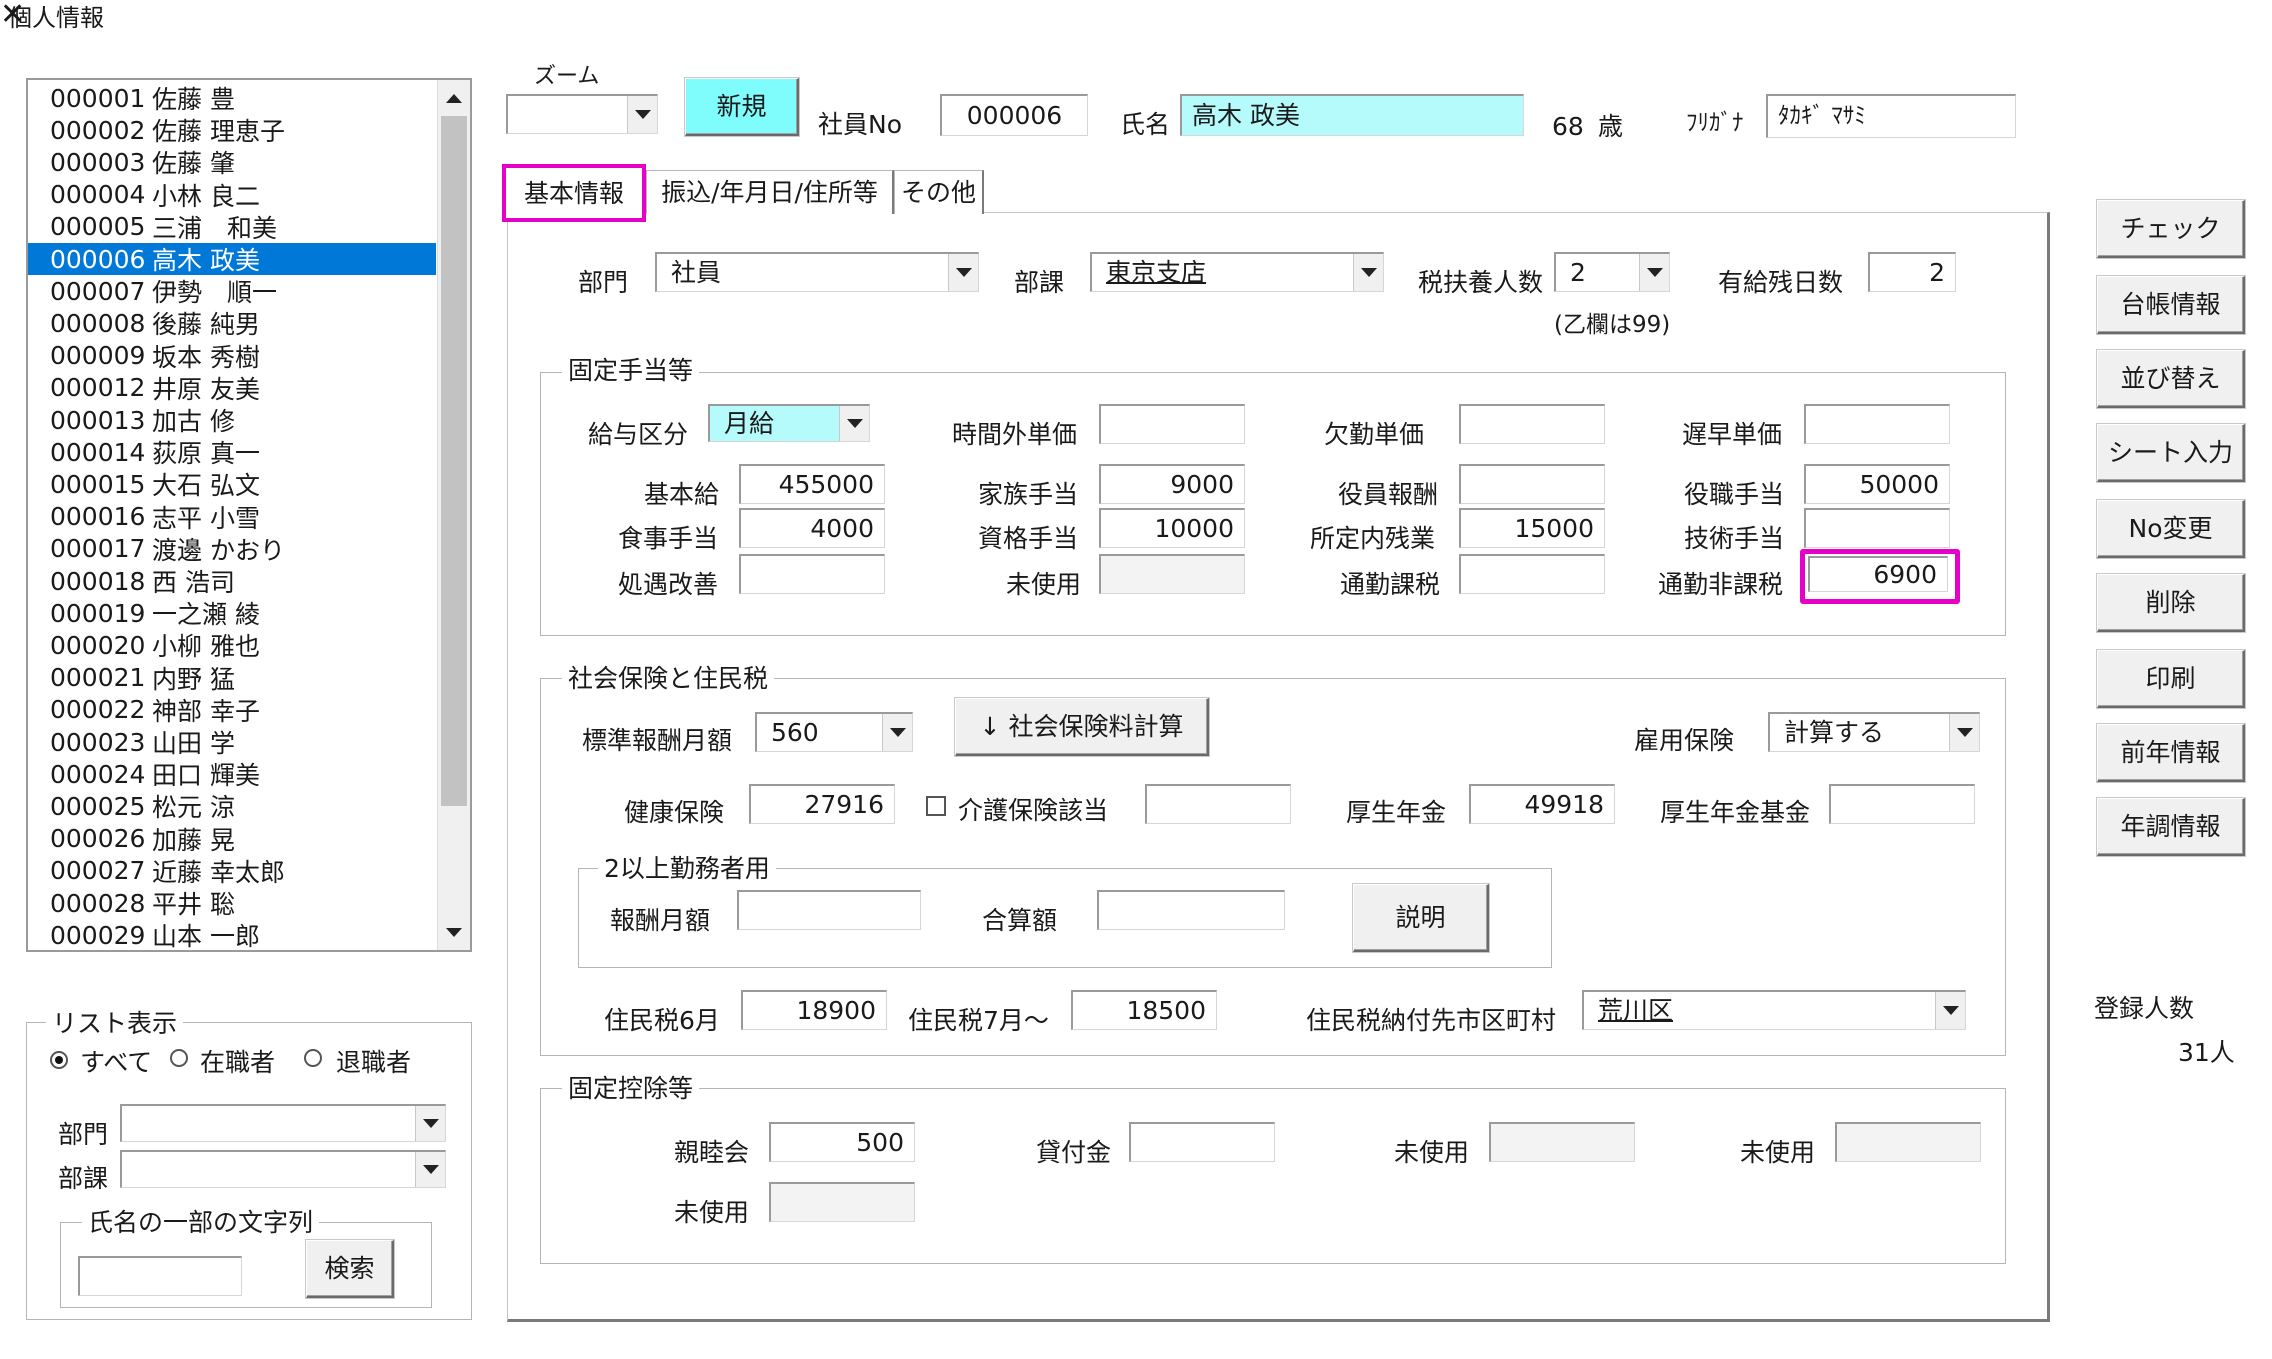 The image size is (2272, 1359). I want to click on calc-insurance-button: ↓ 社会保険料計算, so click(1082, 727).